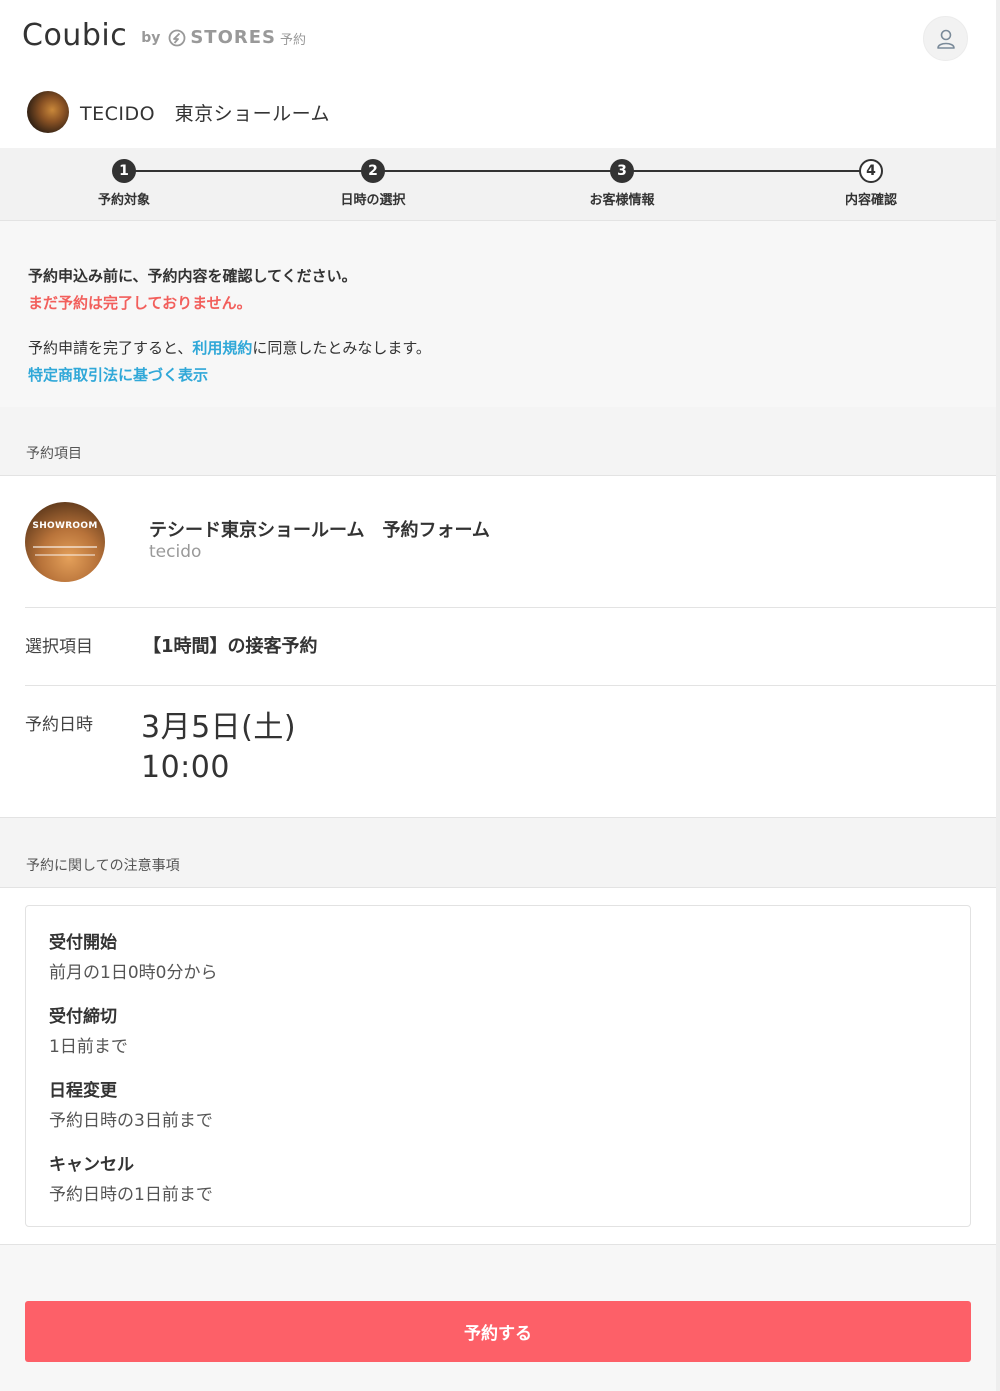 The height and width of the screenshot is (1391, 1000). Describe the element at coordinates (498, 1331) in the screenshot. I see `submit-reservation-button: 予約する` at that location.